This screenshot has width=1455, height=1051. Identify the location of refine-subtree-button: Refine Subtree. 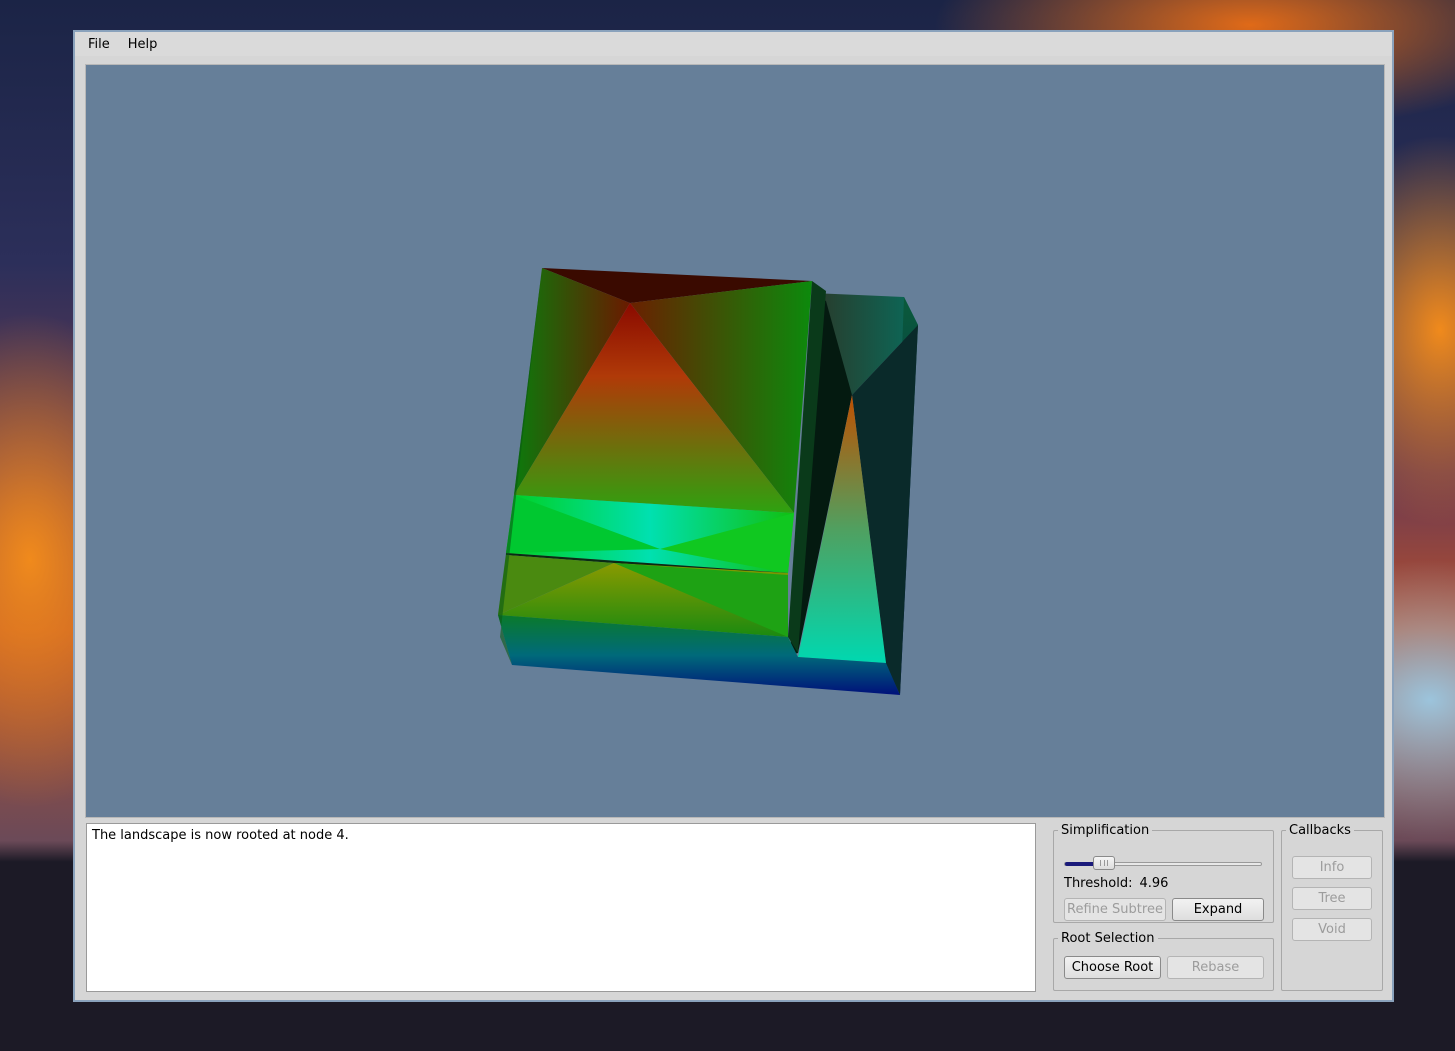
(1115, 909).